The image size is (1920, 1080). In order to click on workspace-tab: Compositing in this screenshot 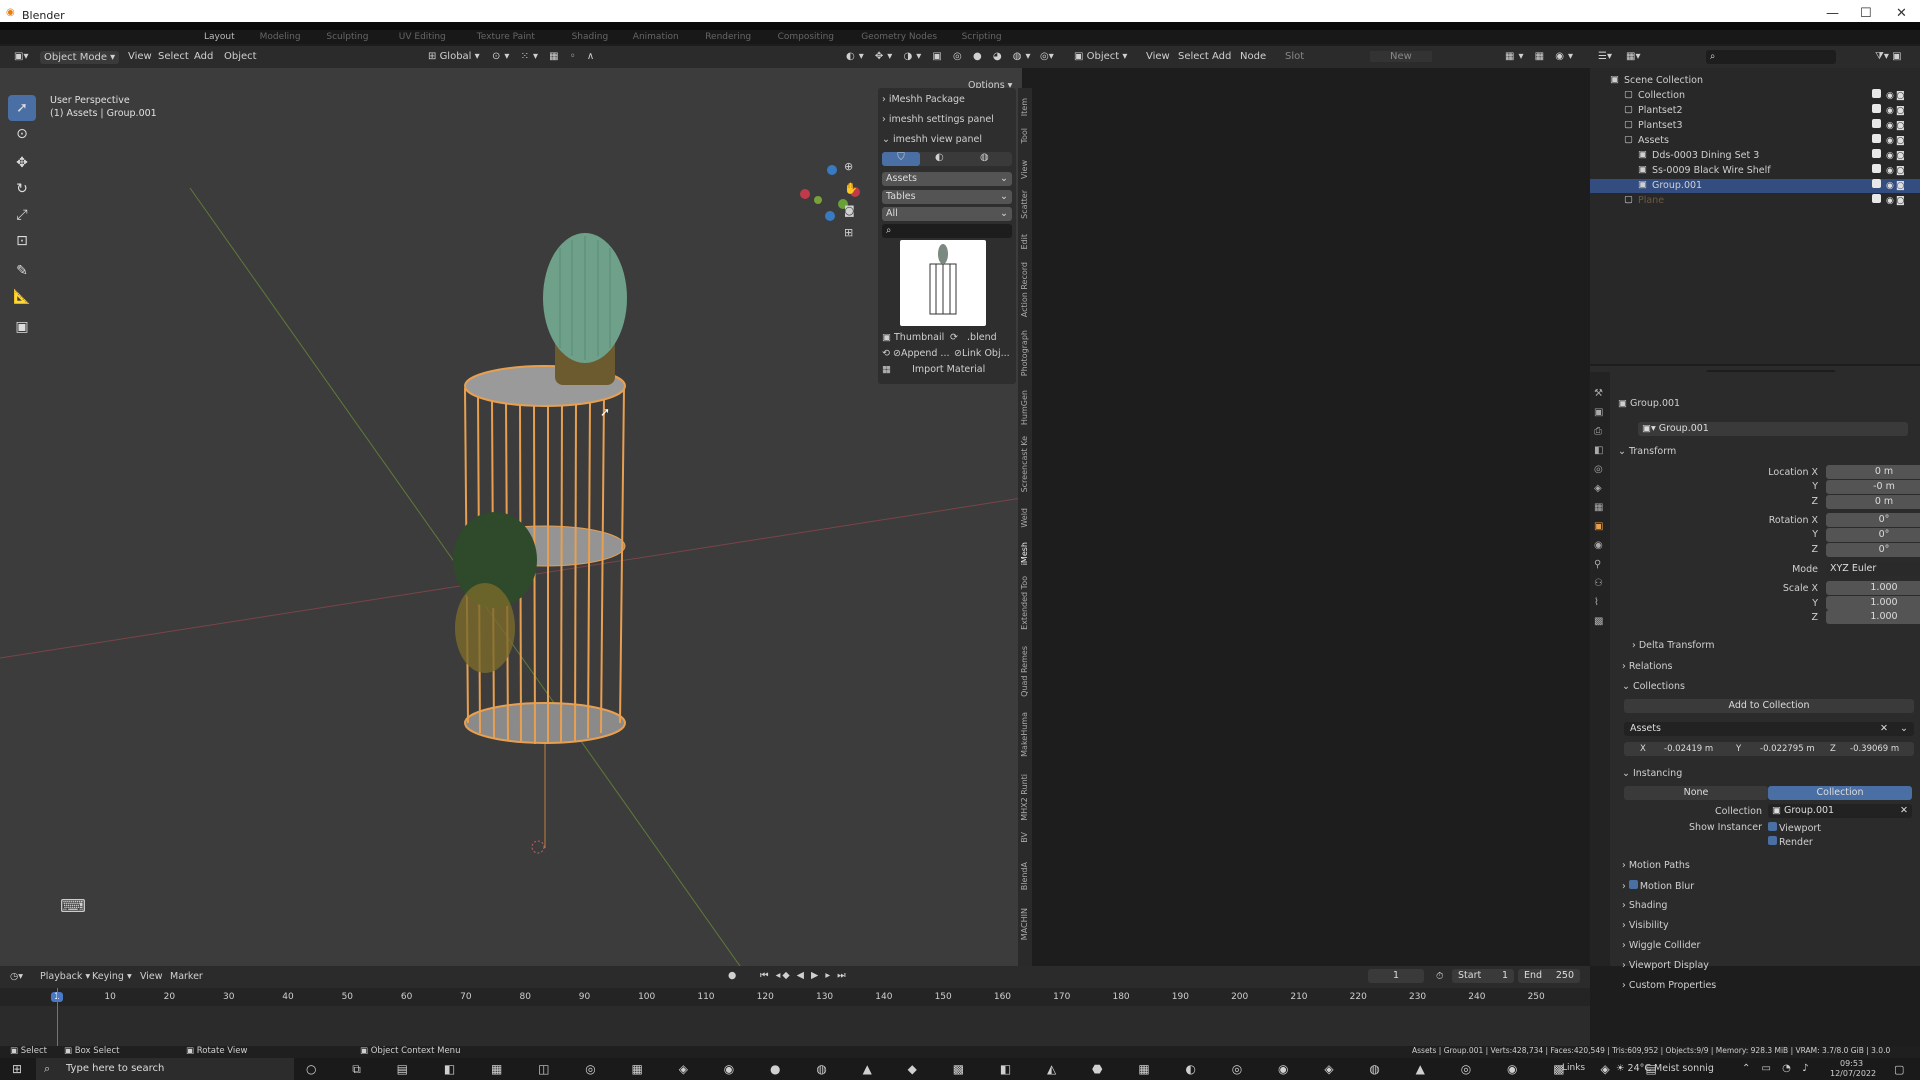, I will do `click(806, 37)`.